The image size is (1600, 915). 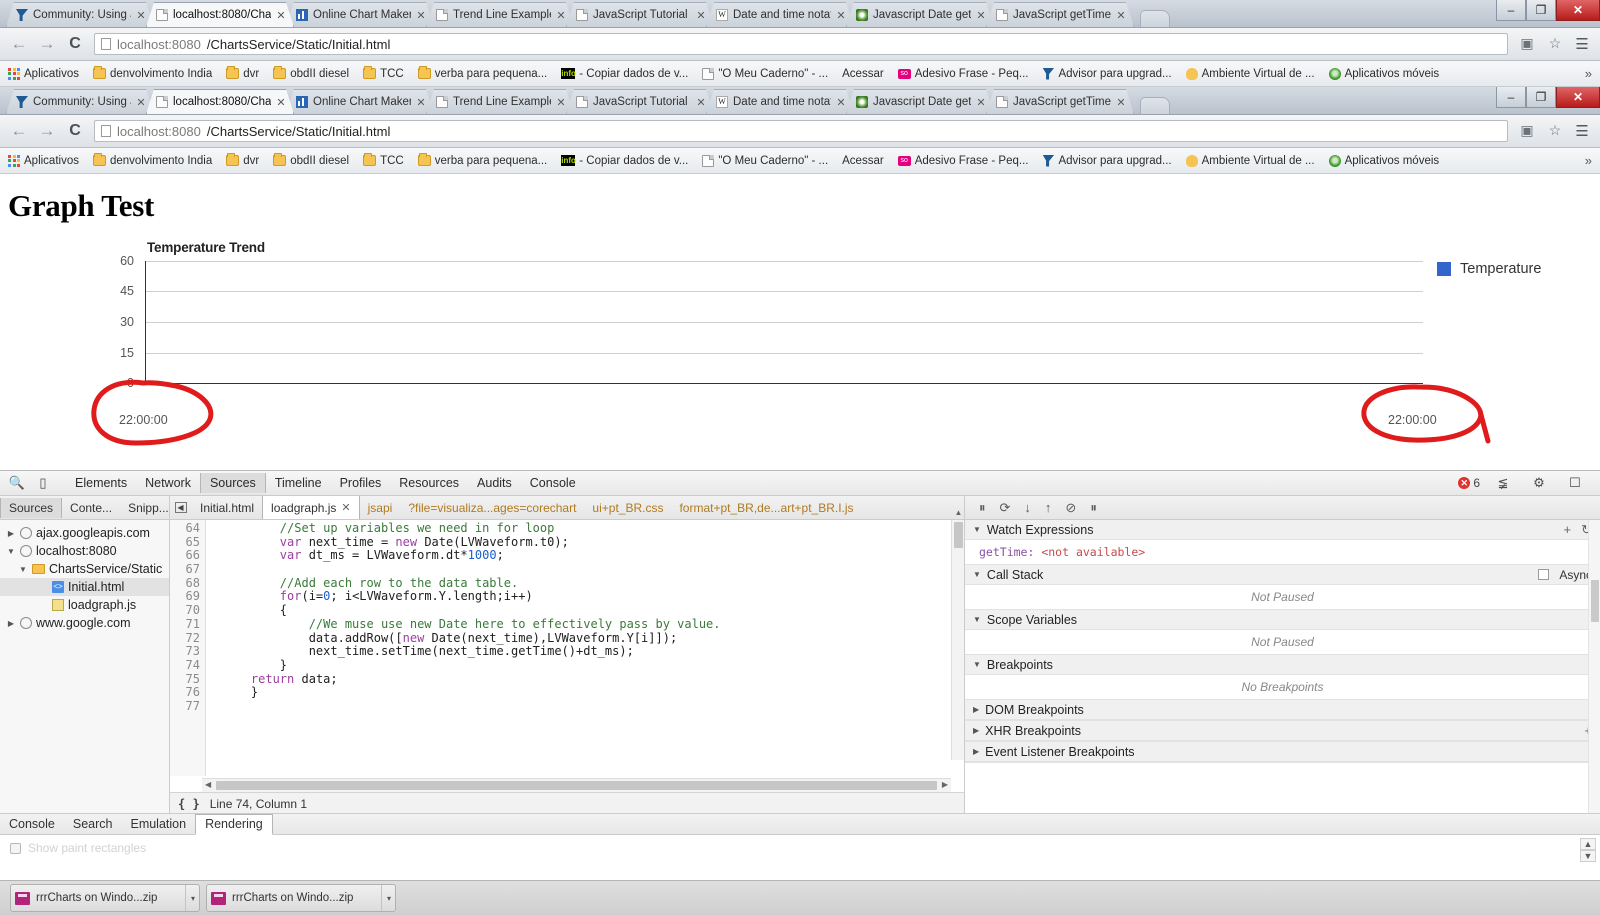 What do you see at coordinates (1383, 73) in the screenshot?
I see `bookmark-12: Aplicativos móveis` at bounding box center [1383, 73].